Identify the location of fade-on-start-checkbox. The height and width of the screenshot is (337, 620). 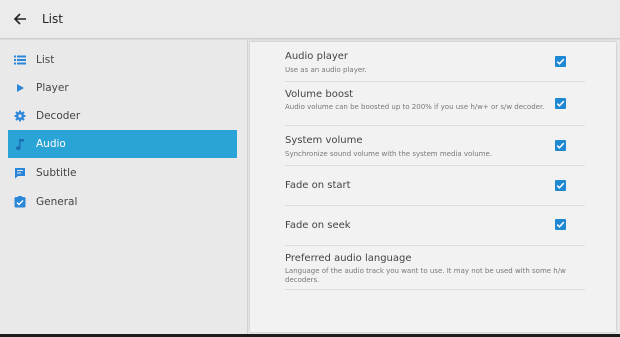
(560, 185).